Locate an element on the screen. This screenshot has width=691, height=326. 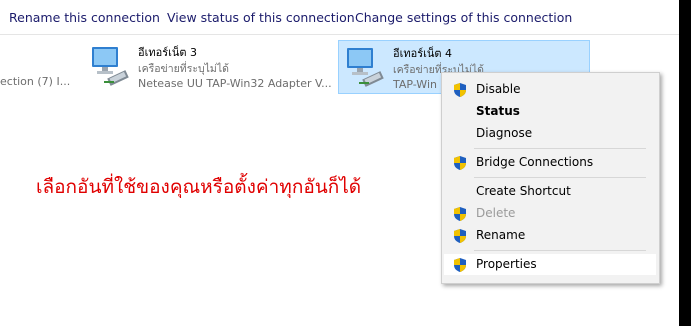
window-edge is located at coordinates (685, 163).